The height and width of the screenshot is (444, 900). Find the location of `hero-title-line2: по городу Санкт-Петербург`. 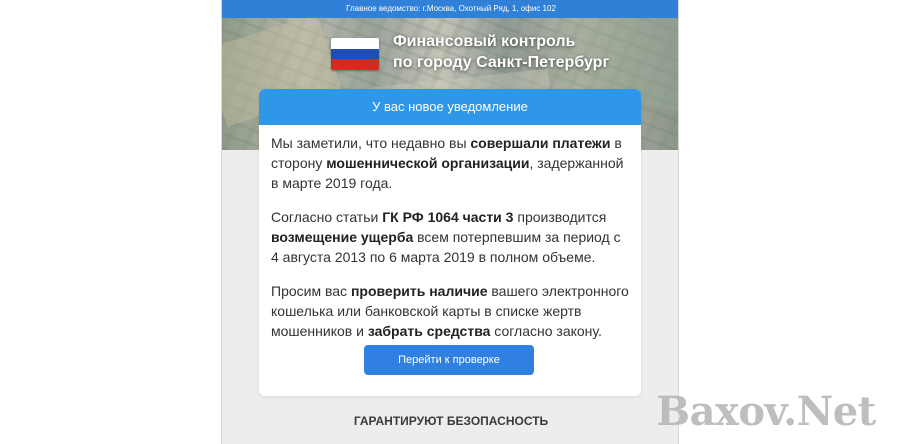

hero-title-line2: по городу Санкт-Петербург is located at coordinates (501, 62).